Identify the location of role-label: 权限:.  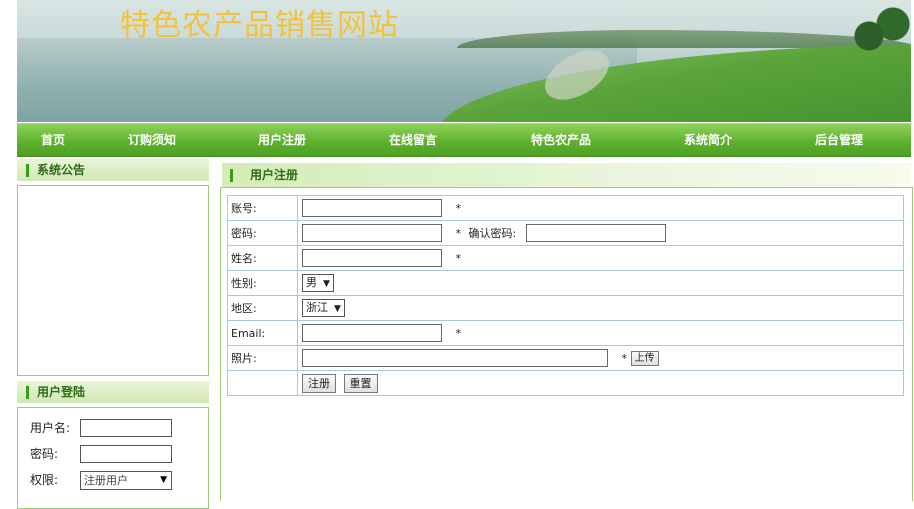
(44, 480).